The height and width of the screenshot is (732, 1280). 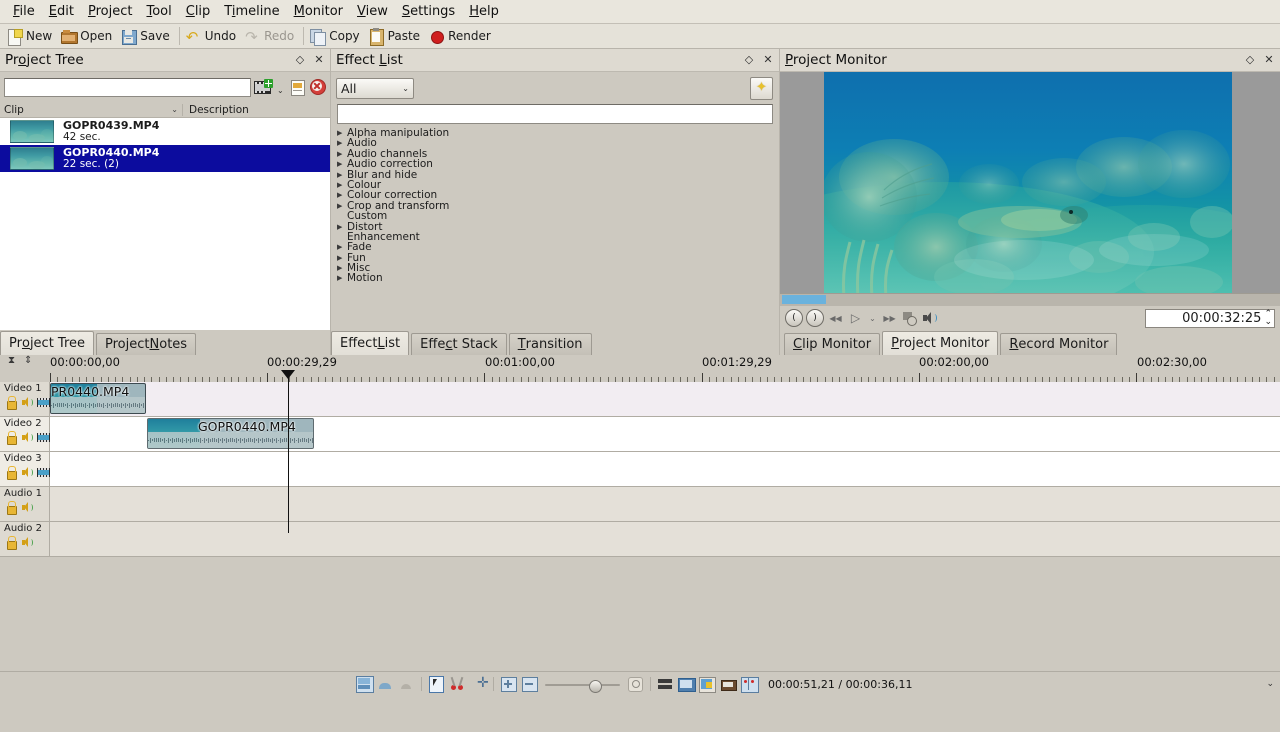 What do you see at coordinates (24, 11) in the screenshot?
I see `menu-item-file: File` at bounding box center [24, 11].